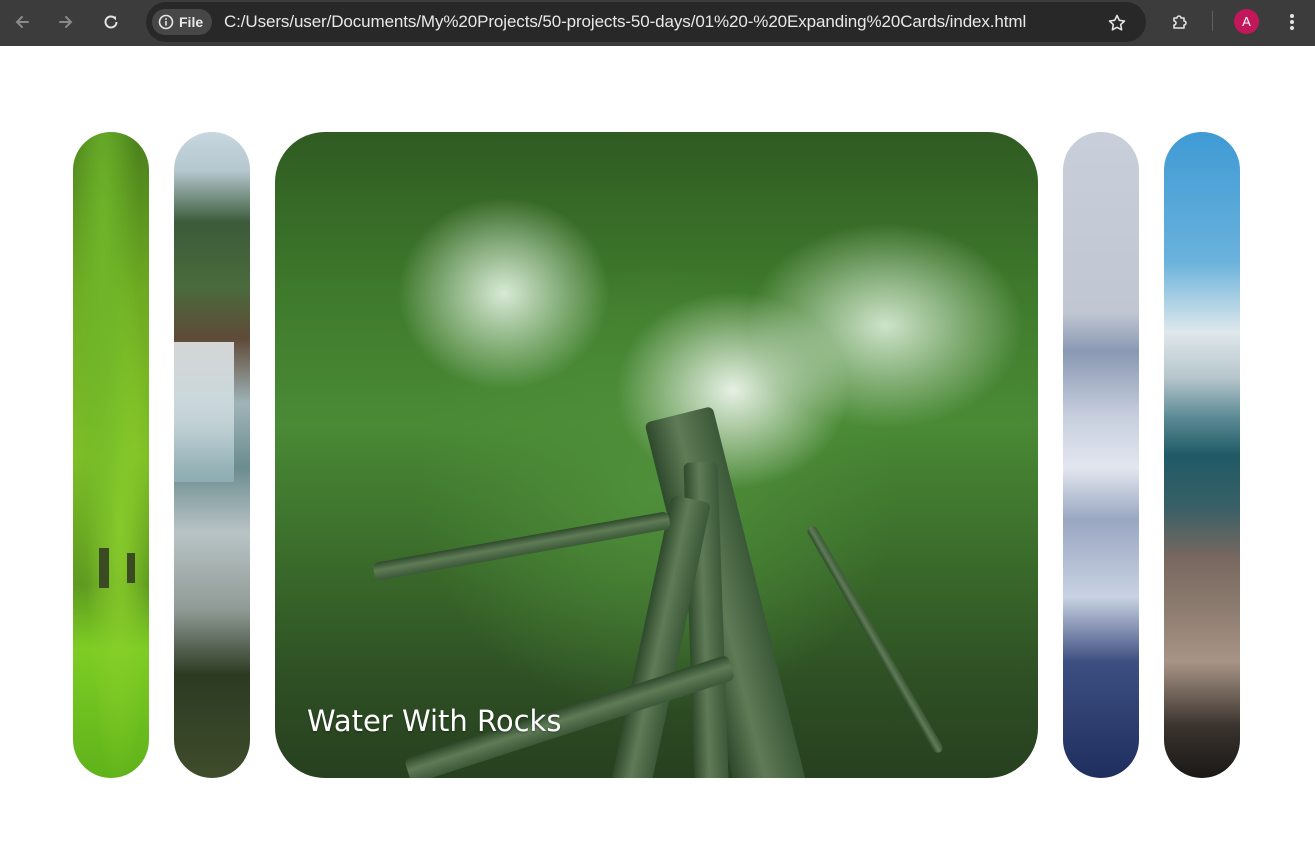  I want to click on extensions-button, so click(1180, 22).